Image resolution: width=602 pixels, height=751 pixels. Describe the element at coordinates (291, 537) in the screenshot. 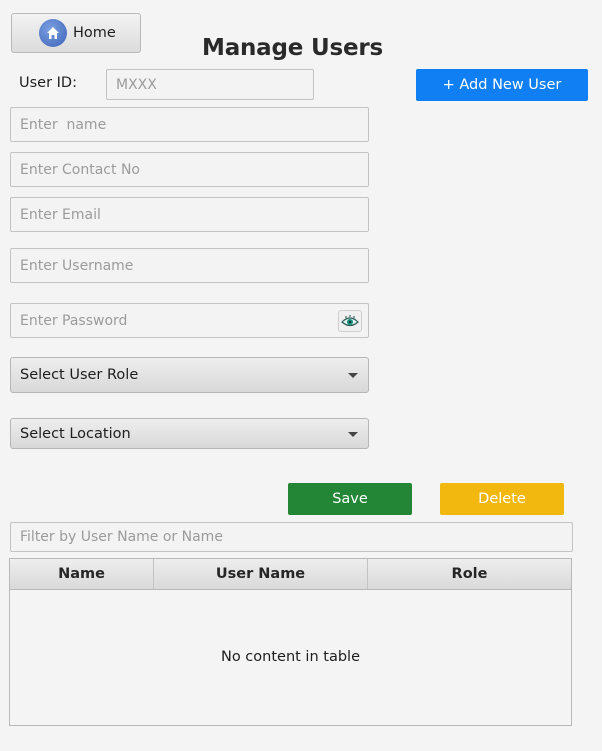

I see `filter-input` at that location.